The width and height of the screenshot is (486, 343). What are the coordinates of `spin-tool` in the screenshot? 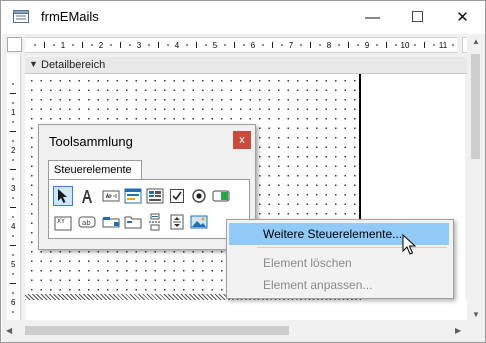 It's located at (177, 222).